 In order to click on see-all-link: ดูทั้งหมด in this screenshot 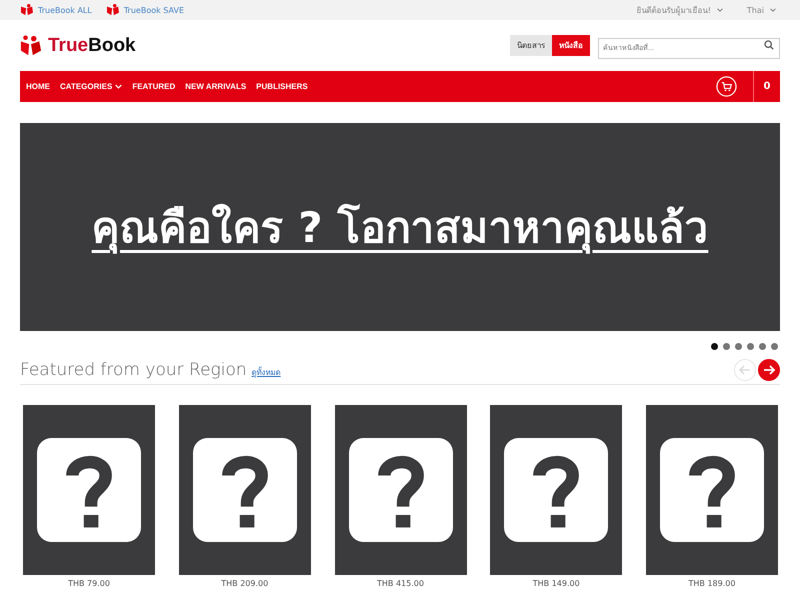, I will do `click(266, 372)`.